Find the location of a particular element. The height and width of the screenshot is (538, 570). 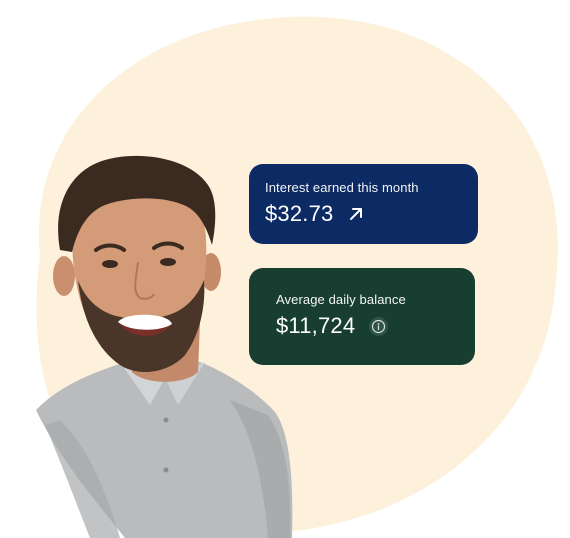

interest-earned-label: Interest earned this month is located at coordinates (342, 187).